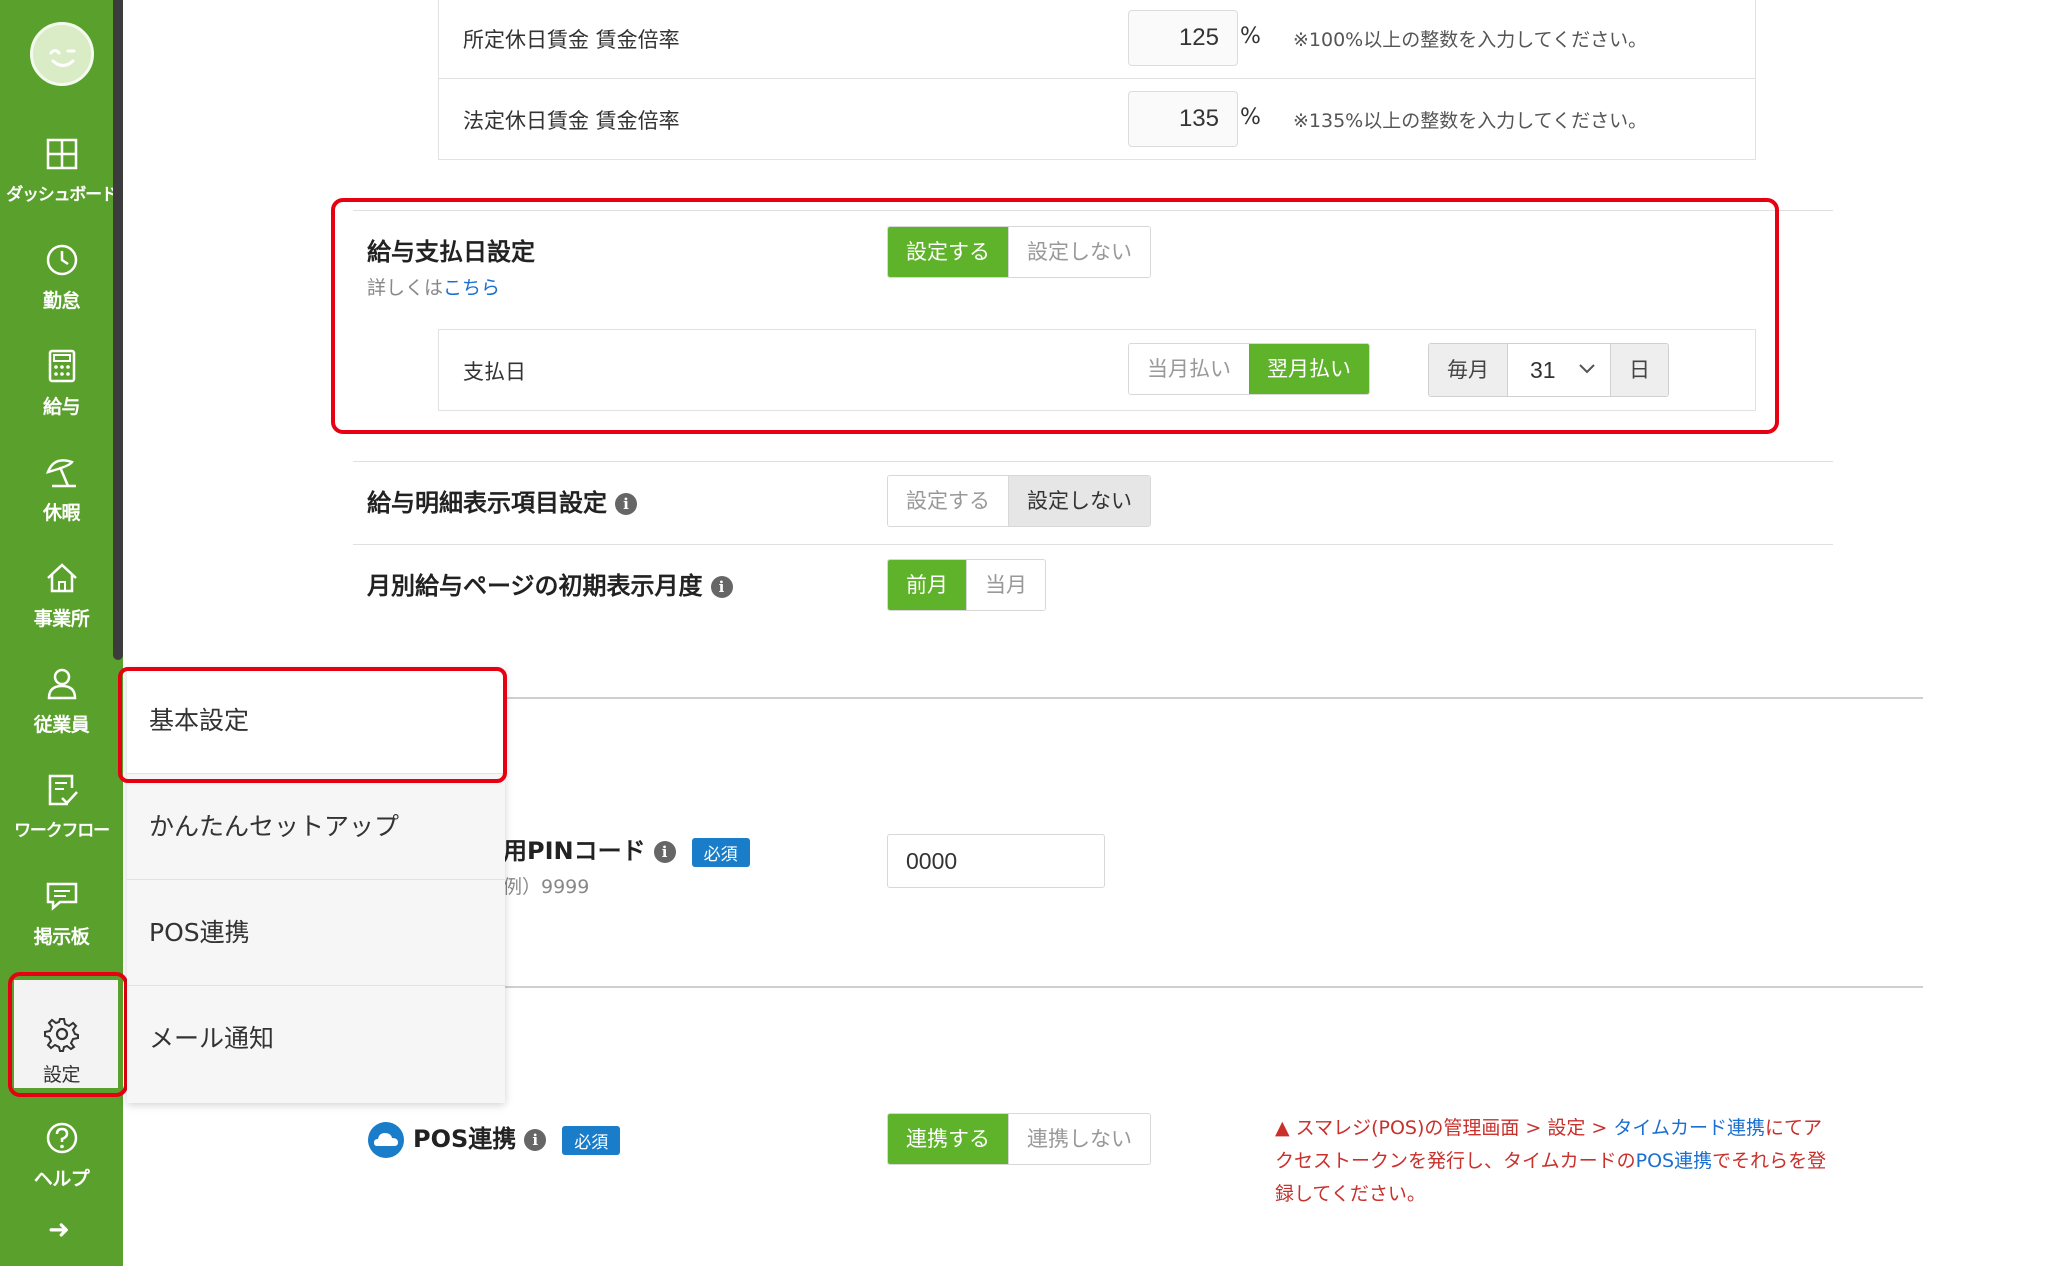  What do you see at coordinates (927, 585) in the screenshot?
I see `previous-month-button: 前月` at bounding box center [927, 585].